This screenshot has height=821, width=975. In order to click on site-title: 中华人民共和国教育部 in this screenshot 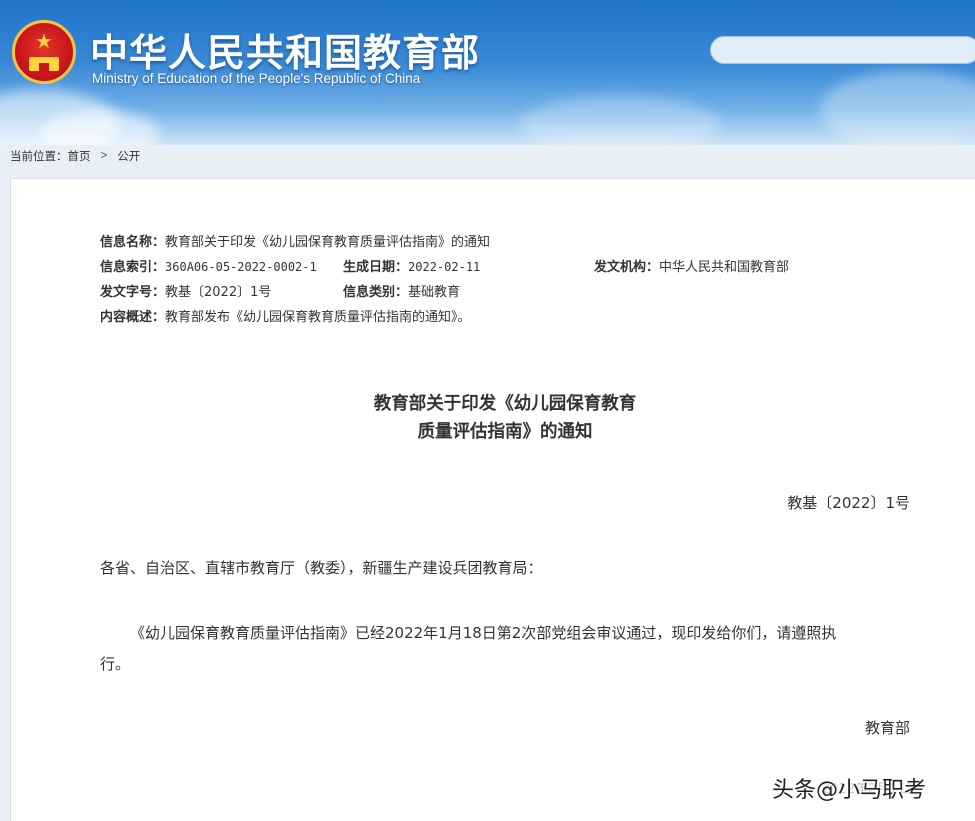, I will do `click(285, 49)`.